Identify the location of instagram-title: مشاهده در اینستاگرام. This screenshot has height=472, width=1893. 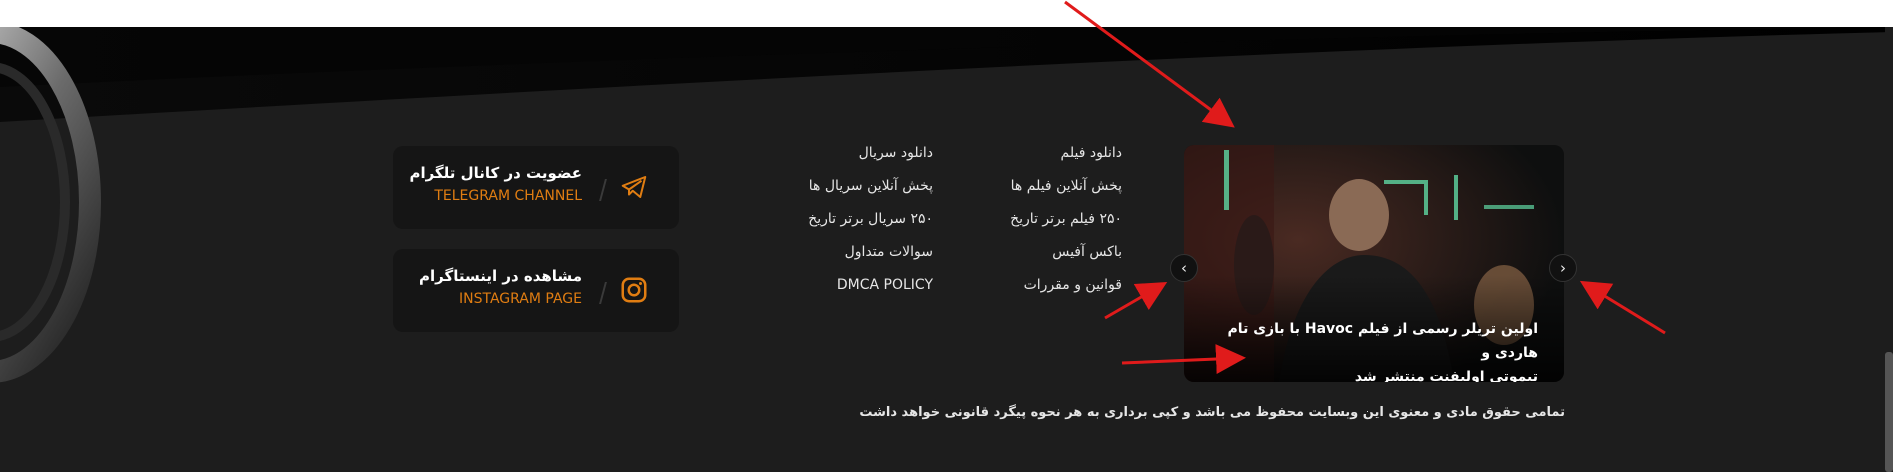
(500, 276).